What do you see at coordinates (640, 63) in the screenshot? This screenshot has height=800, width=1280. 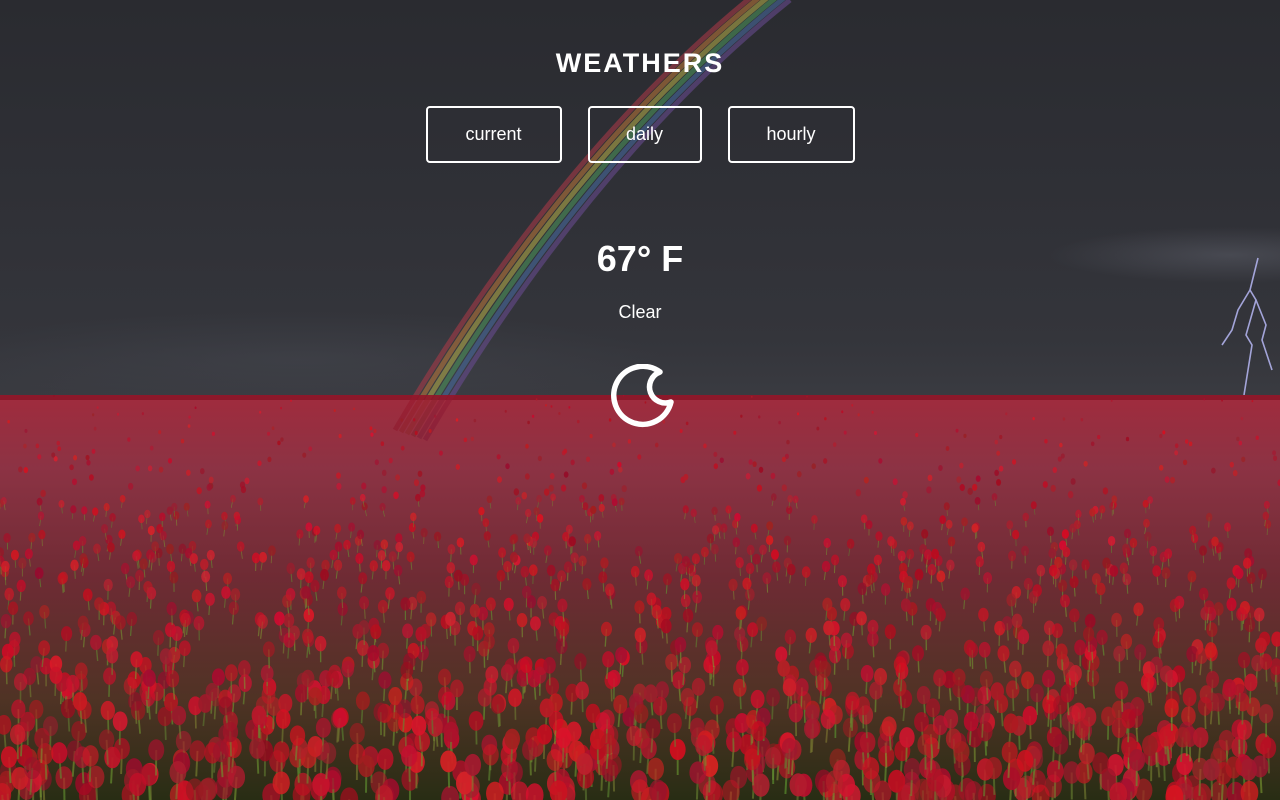 I see `app-title: WEATHERS` at bounding box center [640, 63].